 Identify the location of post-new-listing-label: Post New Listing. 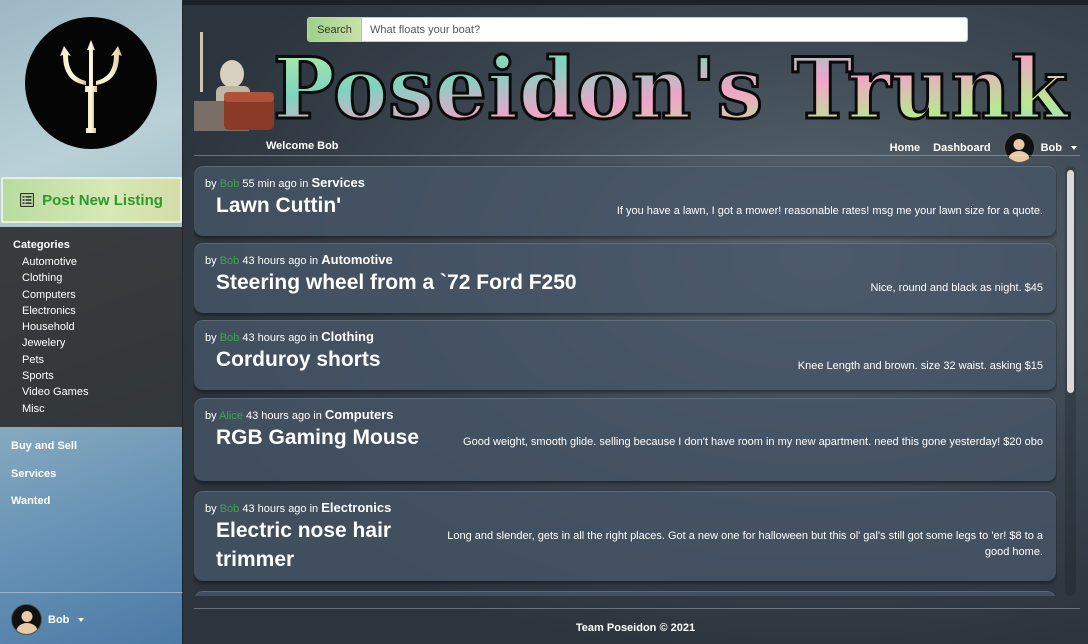
(102, 200).